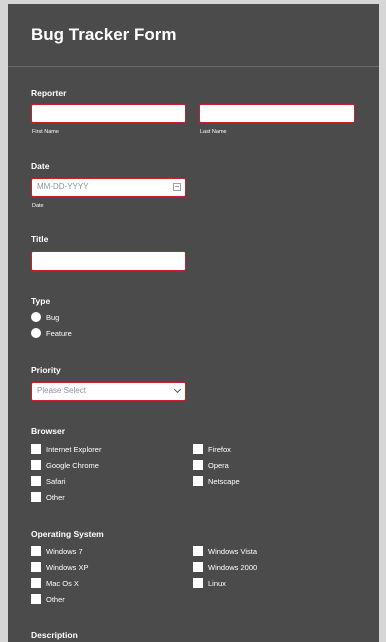 Image resolution: width=386 pixels, height=642 pixels. I want to click on priority-label: Priority, so click(46, 370).